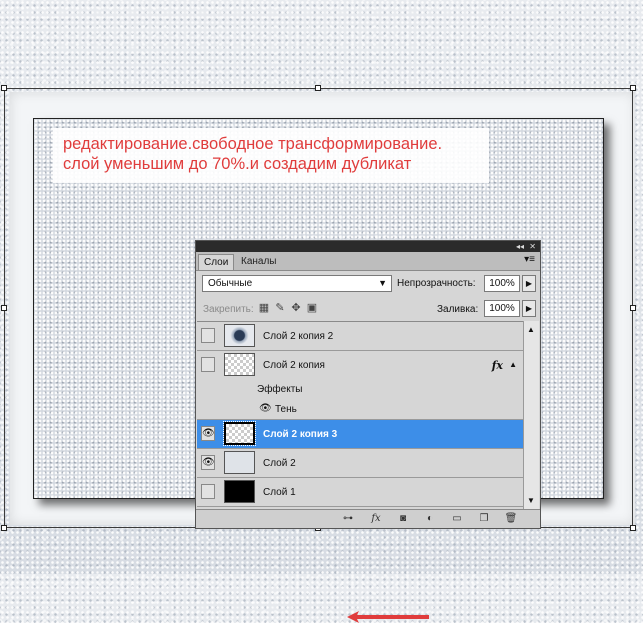 This screenshot has height=623, width=643. What do you see at coordinates (368, 246) in the screenshot?
I see `panel-title-bar: ◂◂ ✕` at bounding box center [368, 246].